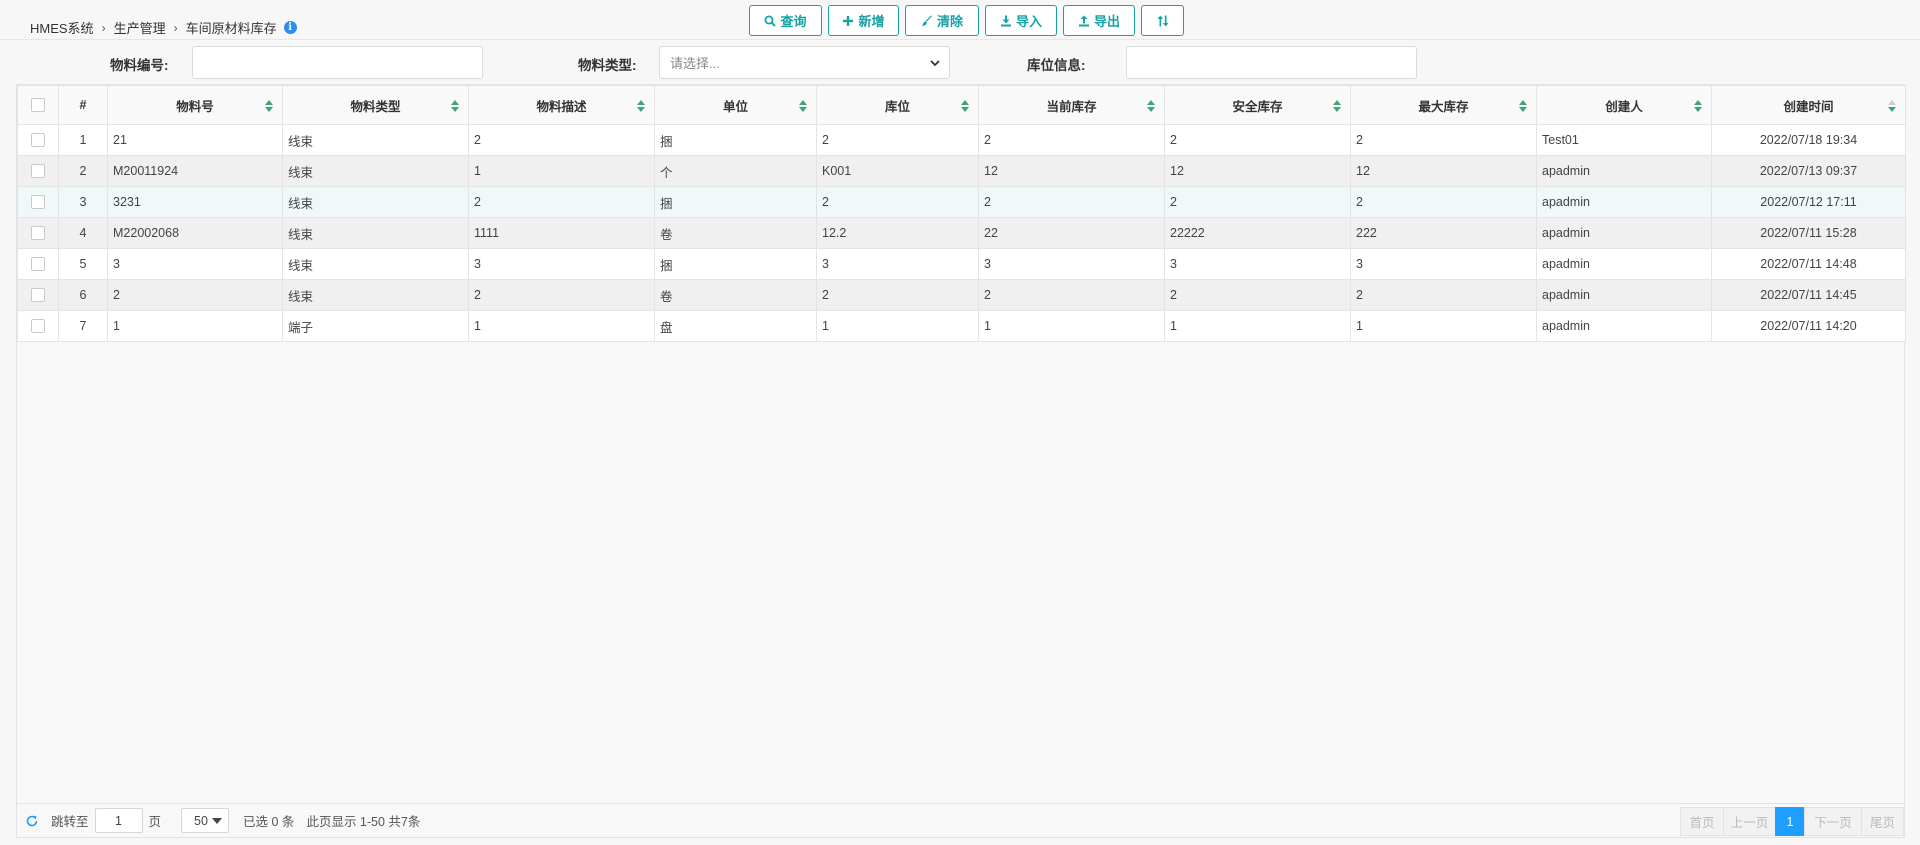 The width and height of the screenshot is (1920, 845). I want to click on download-icon, so click(1005, 20).